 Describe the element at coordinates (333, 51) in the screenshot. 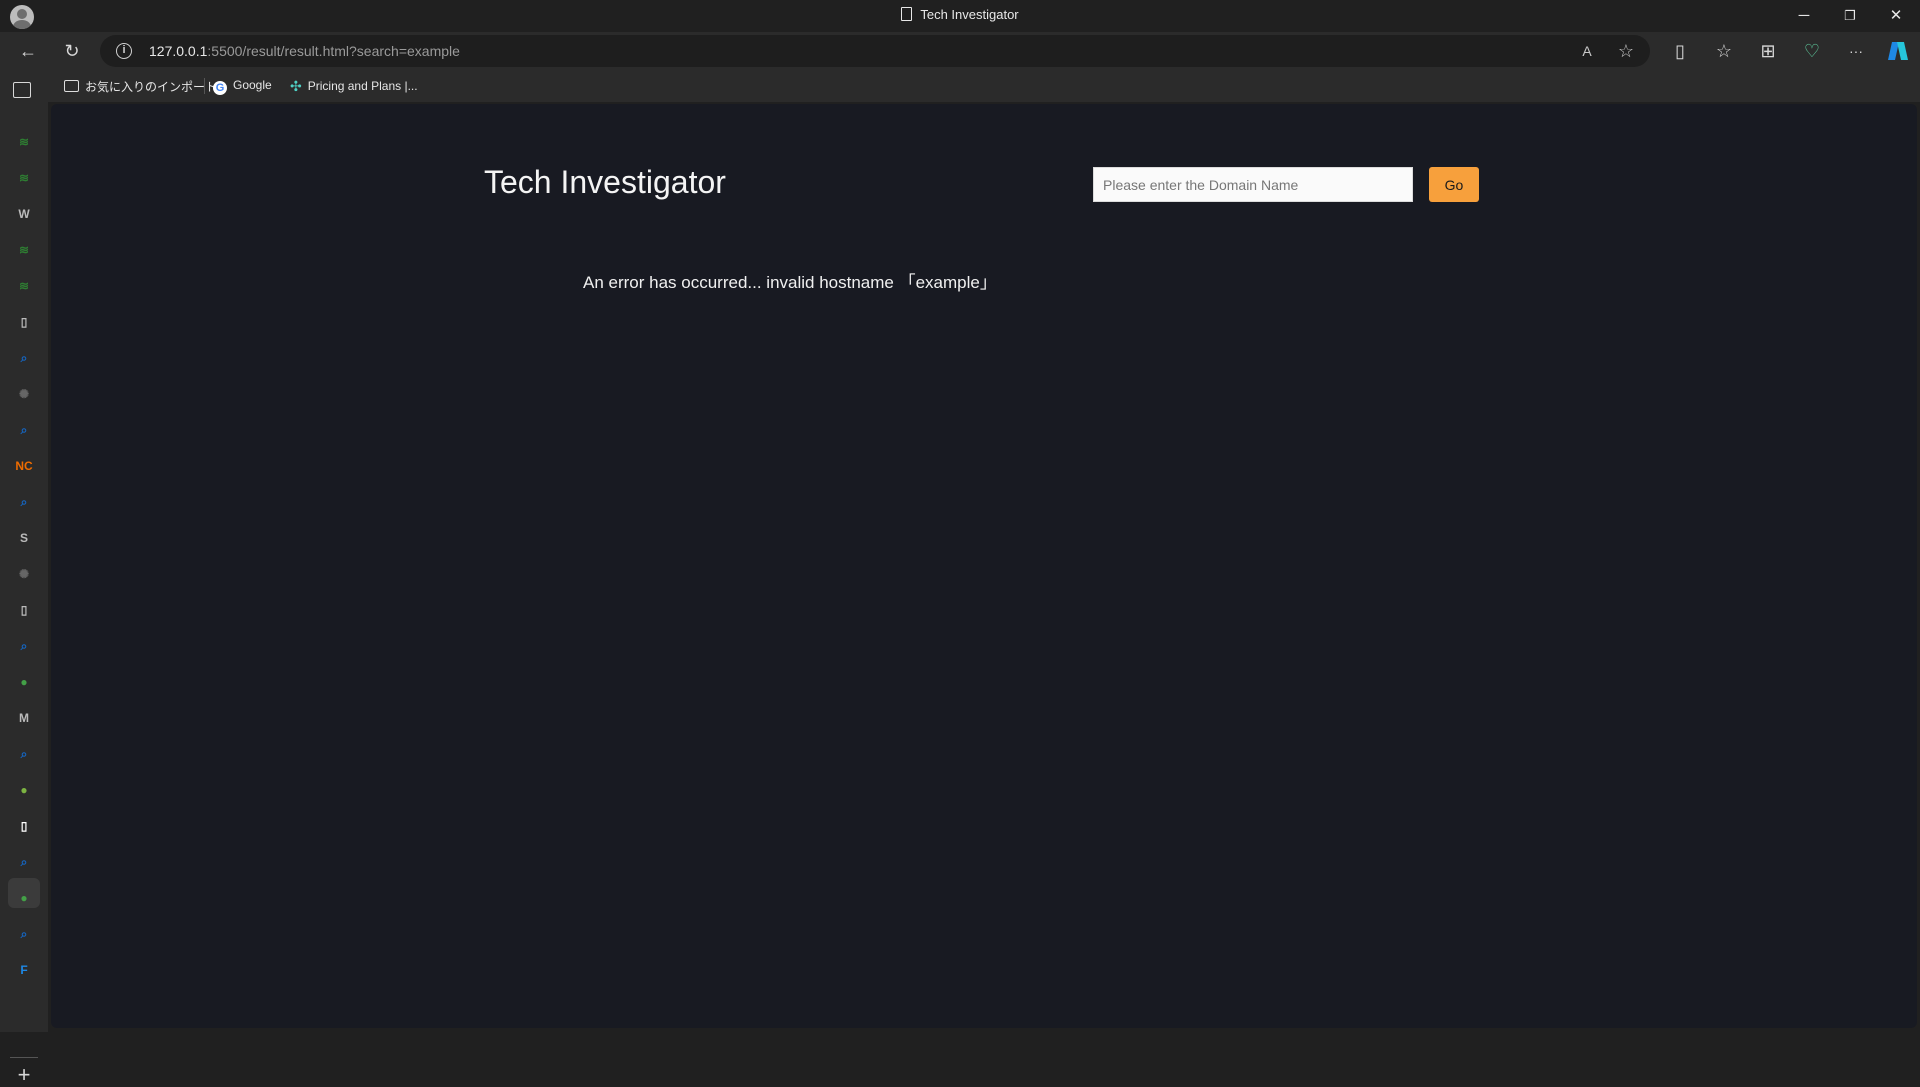

I see `url-path: :5500/result/result.html?search=example` at that location.